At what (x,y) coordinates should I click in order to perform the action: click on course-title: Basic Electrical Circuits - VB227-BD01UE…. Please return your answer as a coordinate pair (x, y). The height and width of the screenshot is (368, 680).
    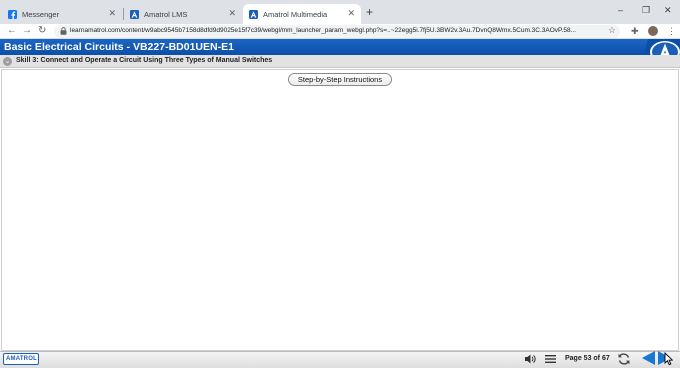
    Looking at the image, I should click on (119, 47).